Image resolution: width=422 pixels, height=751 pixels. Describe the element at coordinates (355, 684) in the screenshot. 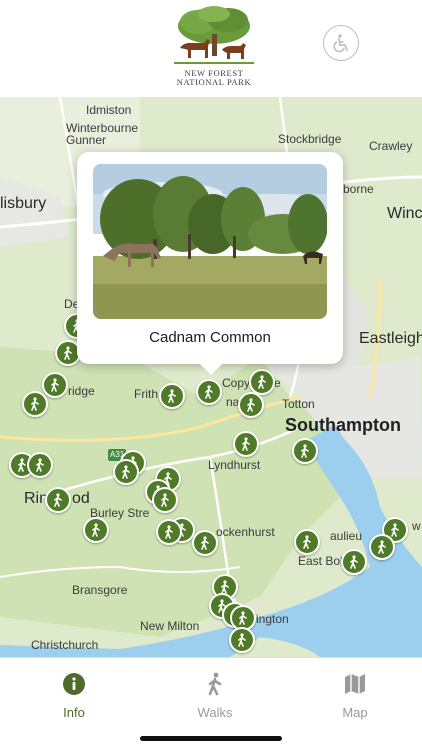

I see `map-icon` at that location.